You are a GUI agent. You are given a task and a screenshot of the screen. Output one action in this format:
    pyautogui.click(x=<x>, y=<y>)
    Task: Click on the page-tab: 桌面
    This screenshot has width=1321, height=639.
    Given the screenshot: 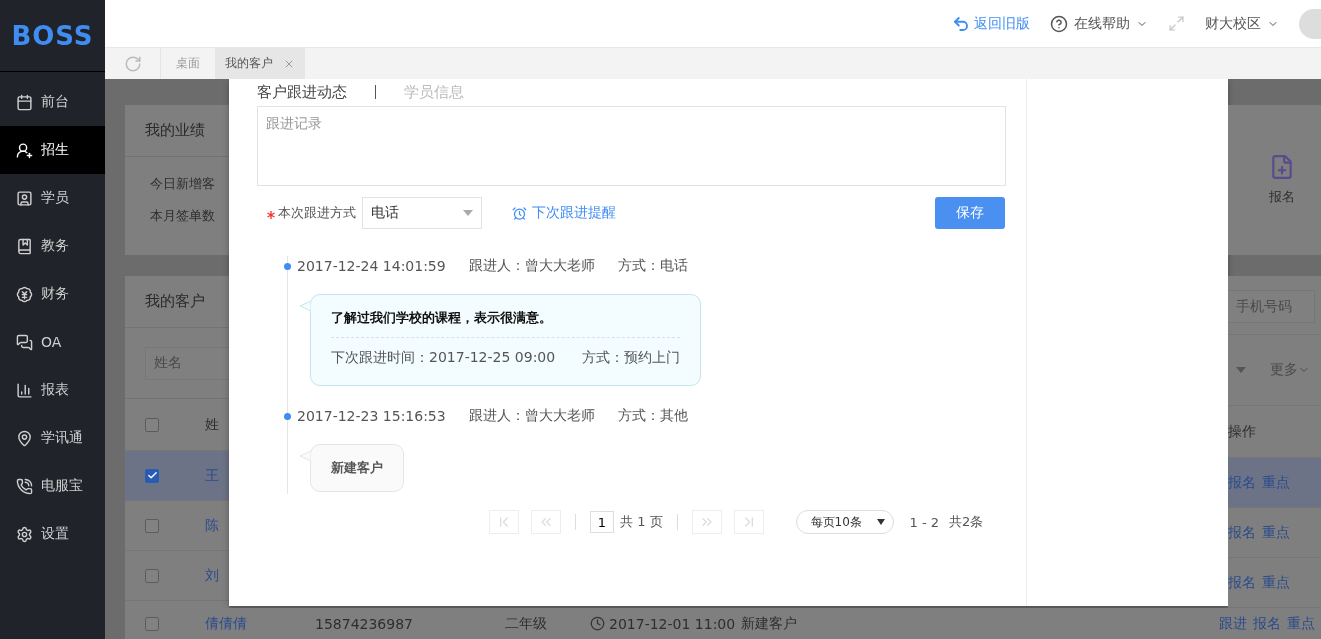 What is the action you would take?
    pyautogui.click(x=188, y=63)
    